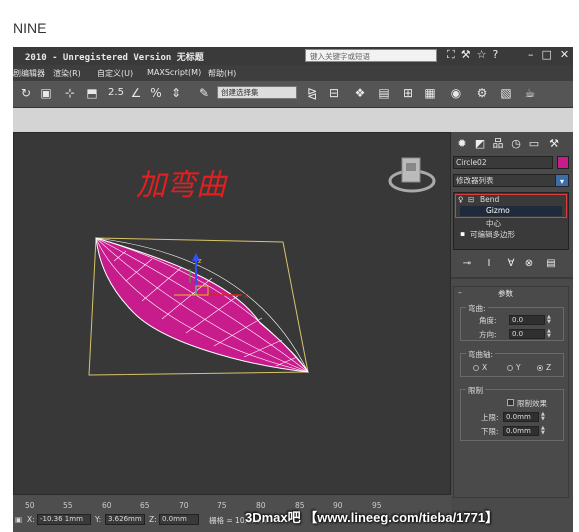  I want to click on wrench-icon: ⚒, so click(466, 55).